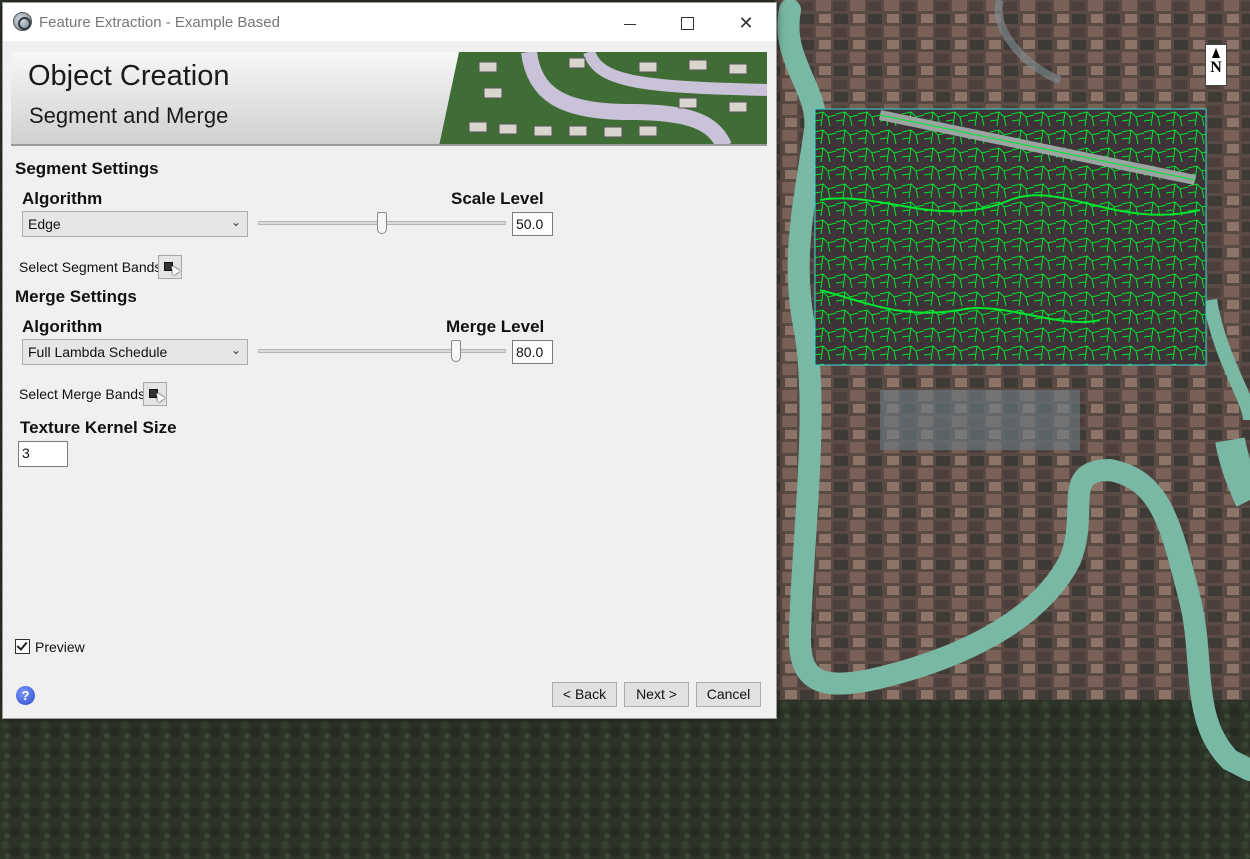 This screenshot has width=1250, height=859. I want to click on step-header-banner: Object Creation Segment and Merge, so click(389, 99).